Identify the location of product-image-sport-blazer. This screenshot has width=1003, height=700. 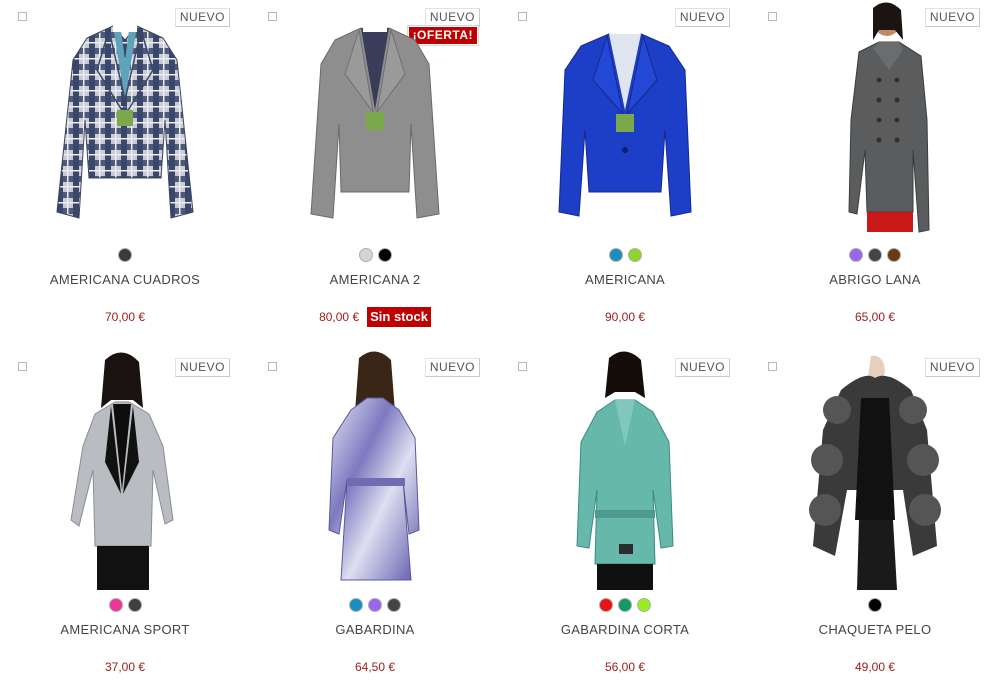
(125, 470).